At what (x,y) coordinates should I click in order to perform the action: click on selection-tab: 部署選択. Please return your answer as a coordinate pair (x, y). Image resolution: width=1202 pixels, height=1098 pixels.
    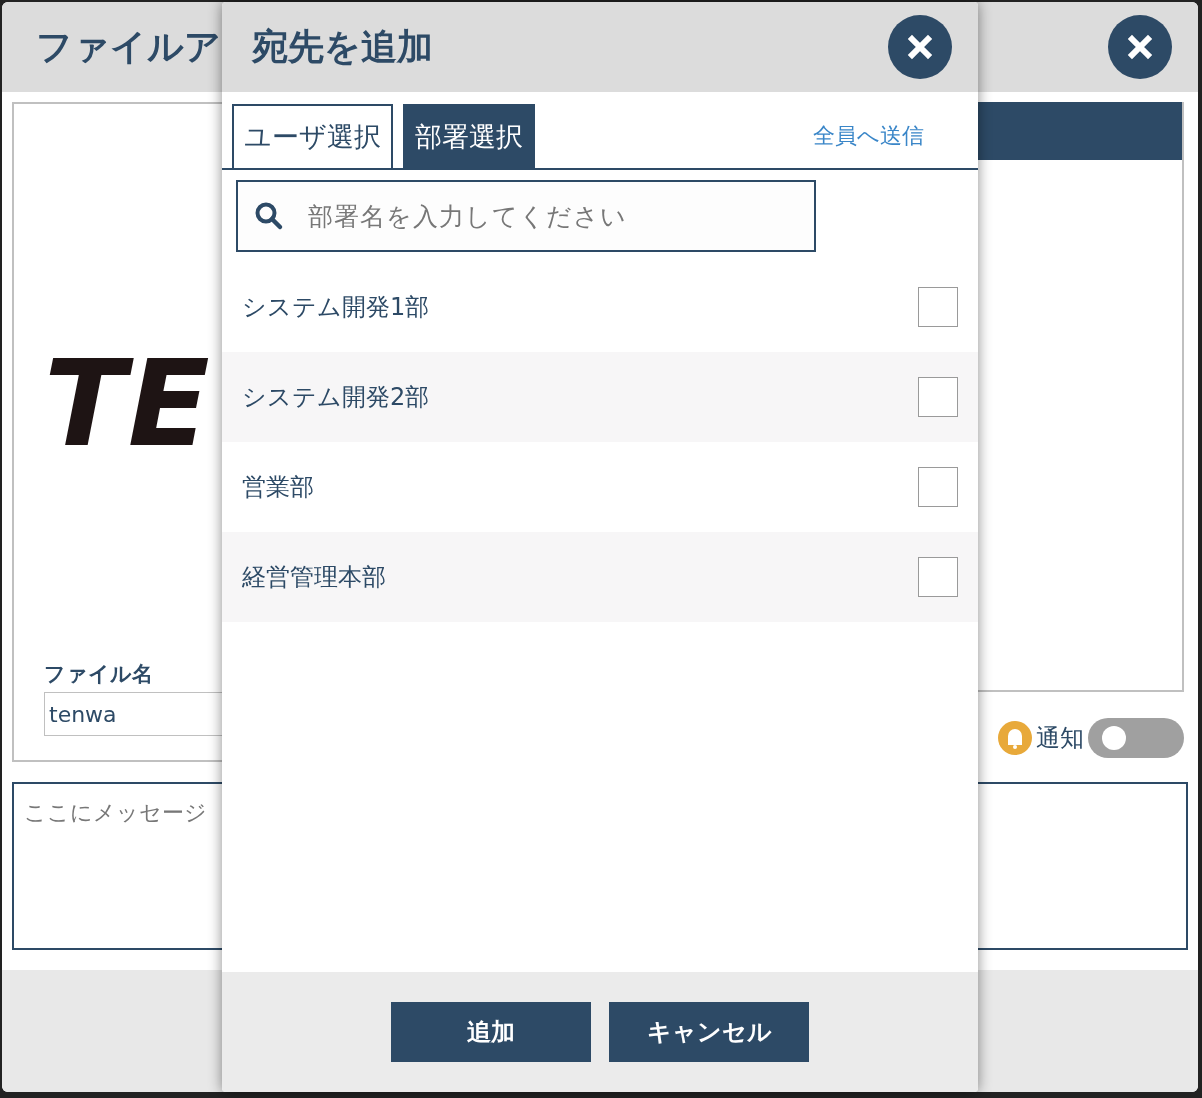
    Looking at the image, I should click on (469, 136).